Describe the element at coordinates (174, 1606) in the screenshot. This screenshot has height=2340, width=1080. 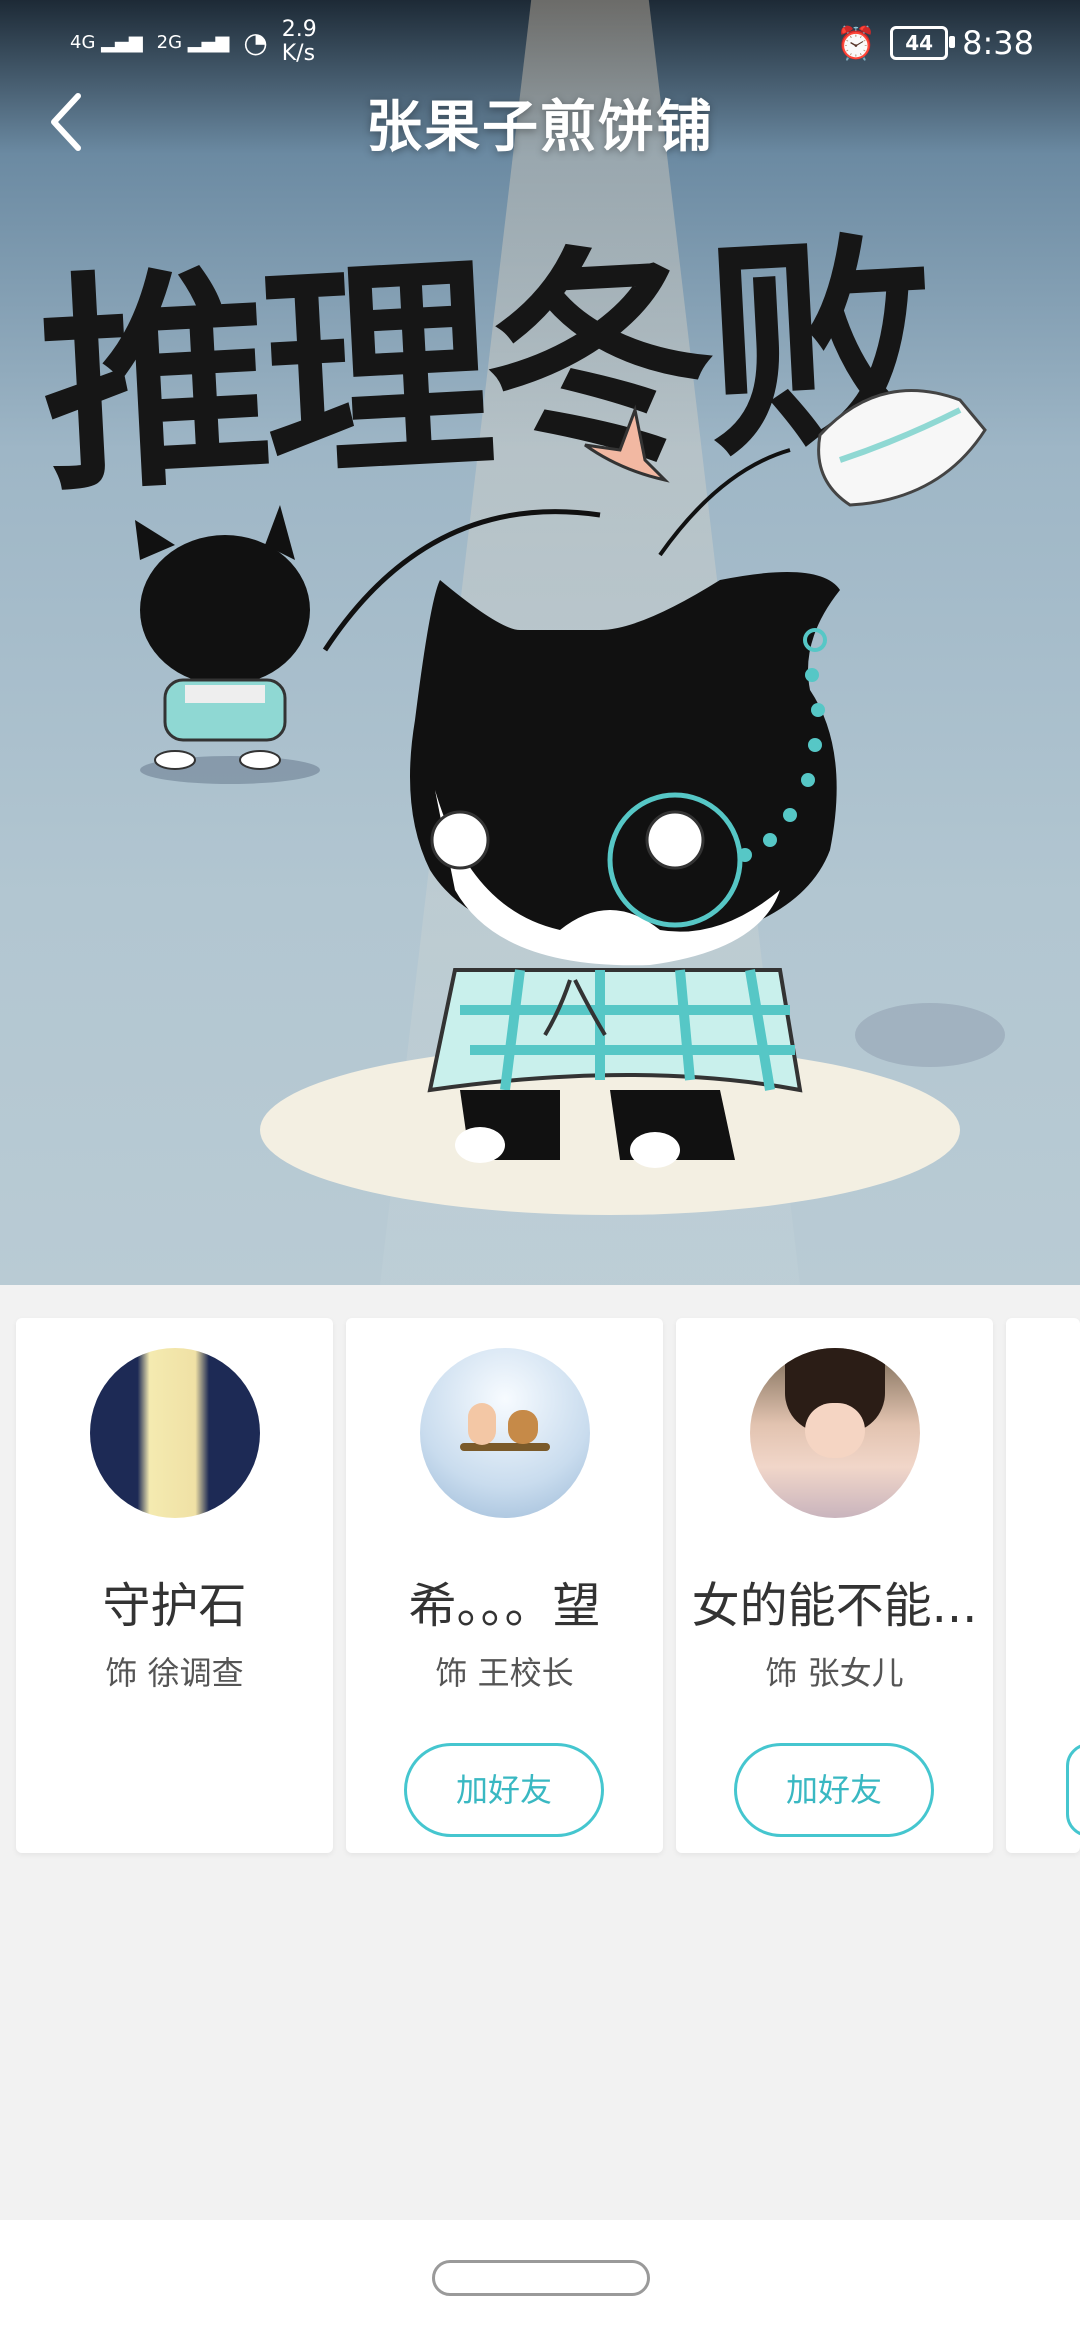
I see `cast-name: 守护石` at that location.